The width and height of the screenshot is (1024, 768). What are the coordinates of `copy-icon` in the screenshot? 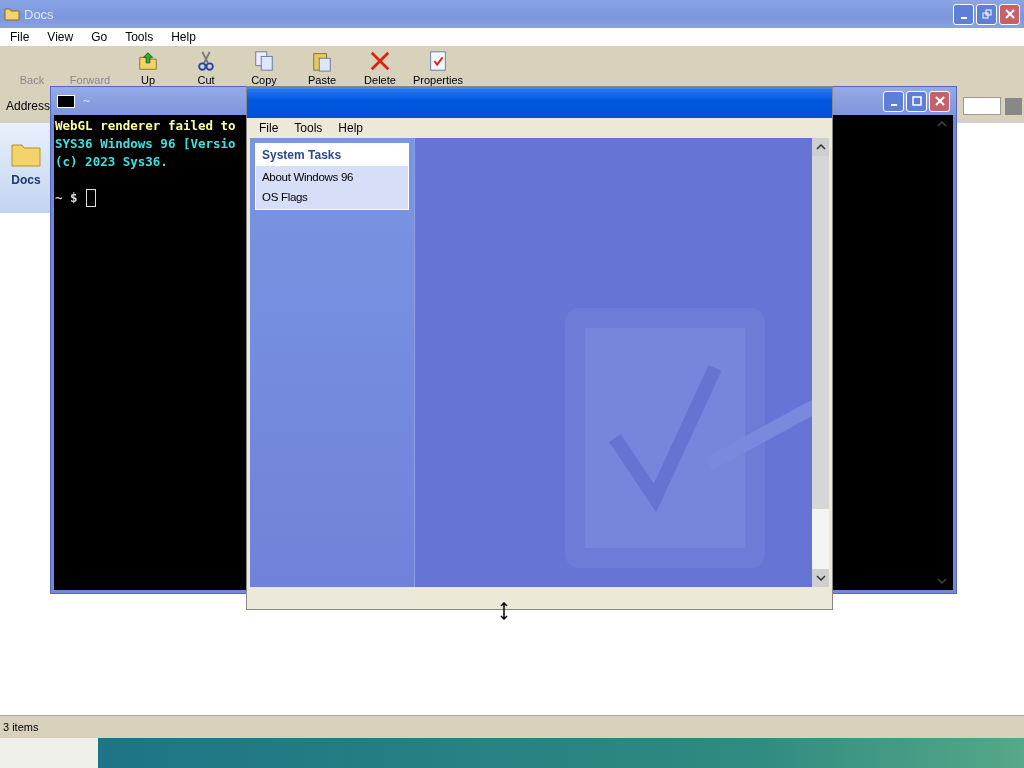 It's located at (264, 61).